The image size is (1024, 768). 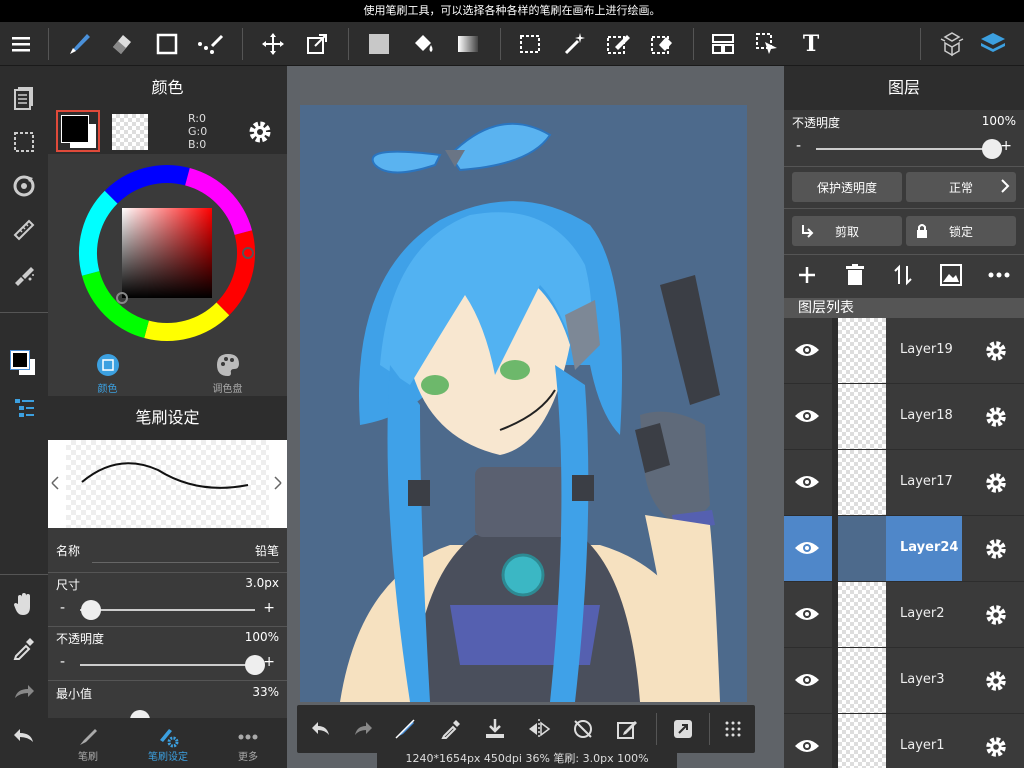 What do you see at coordinates (24, 98) in the screenshot?
I see `pages-icon` at bounding box center [24, 98].